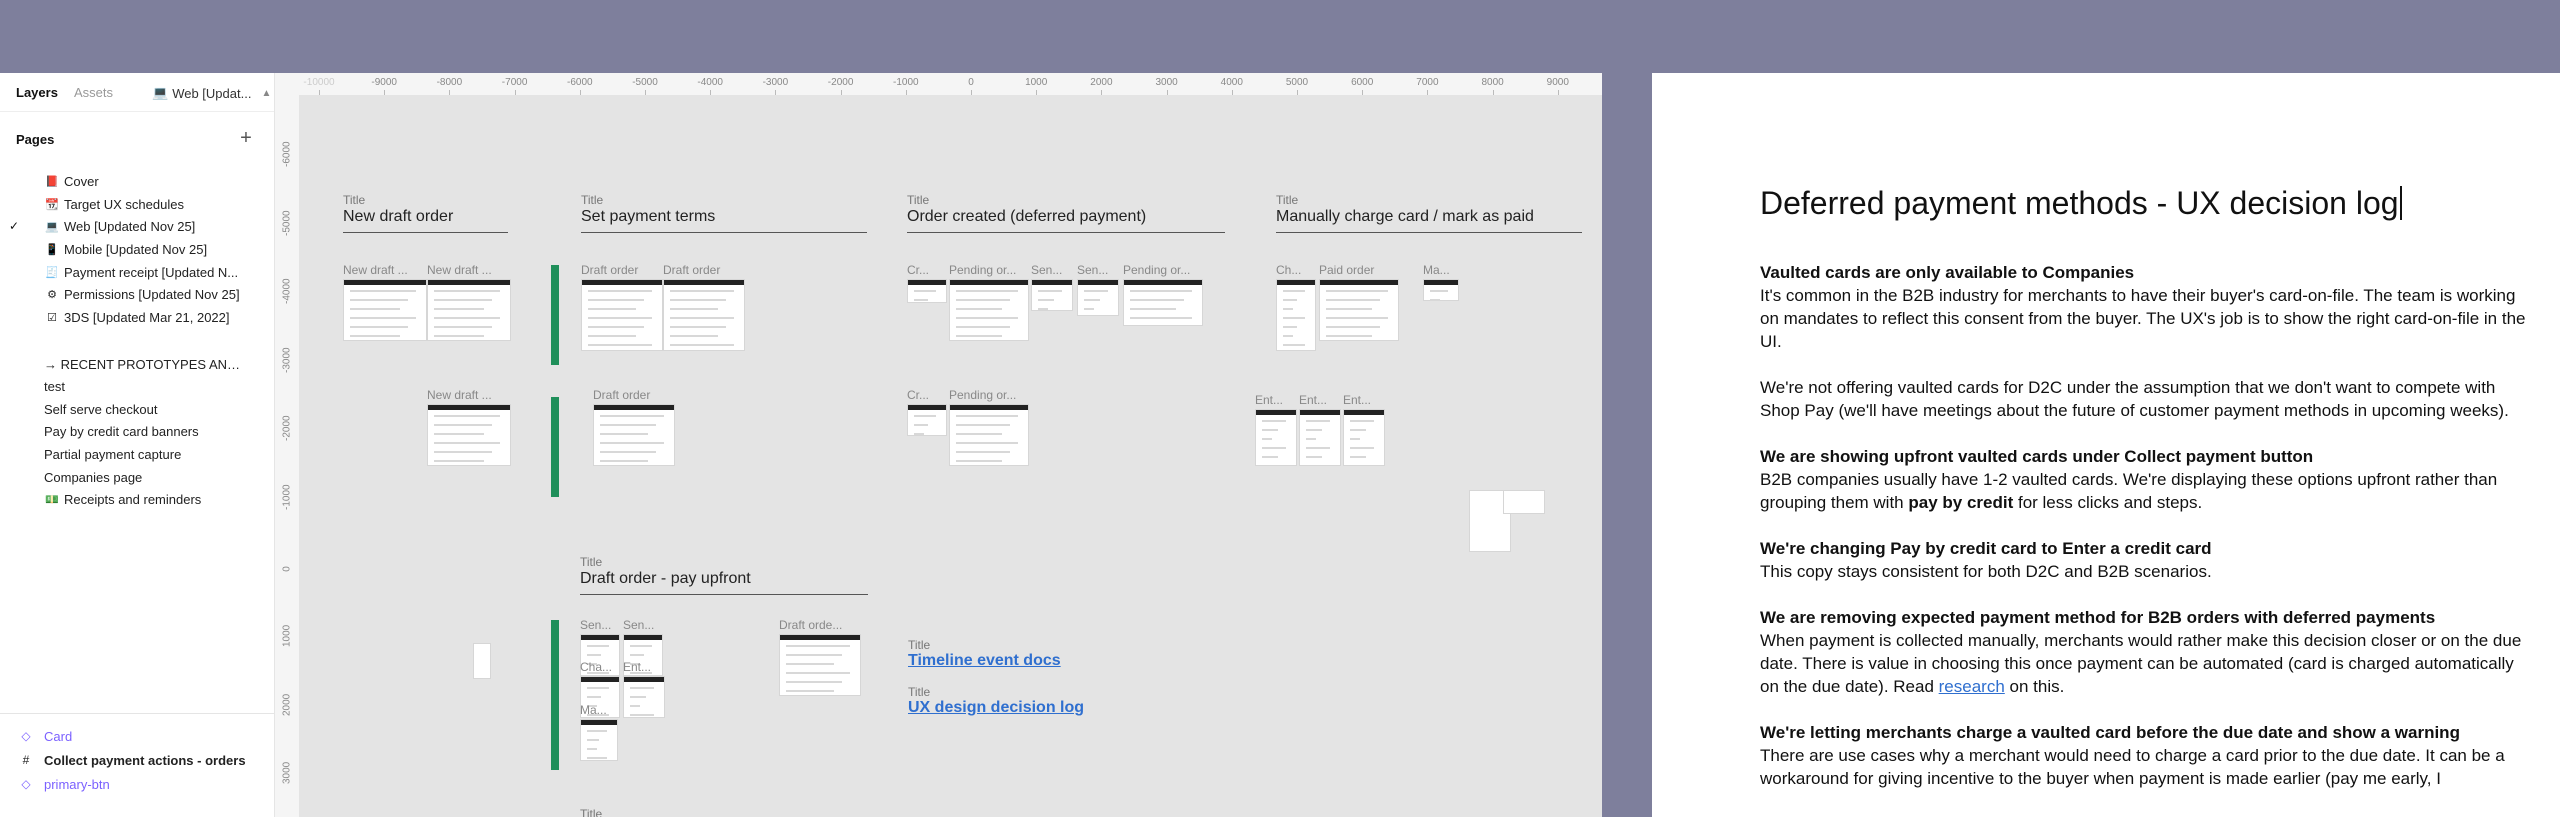 The width and height of the screenshot is (2560, 817). What do you see at coordinates (984, 661) in the screenshot?
I see `timeline-event-docs-link: Timeline event docs` at bounding box center [984, 661].